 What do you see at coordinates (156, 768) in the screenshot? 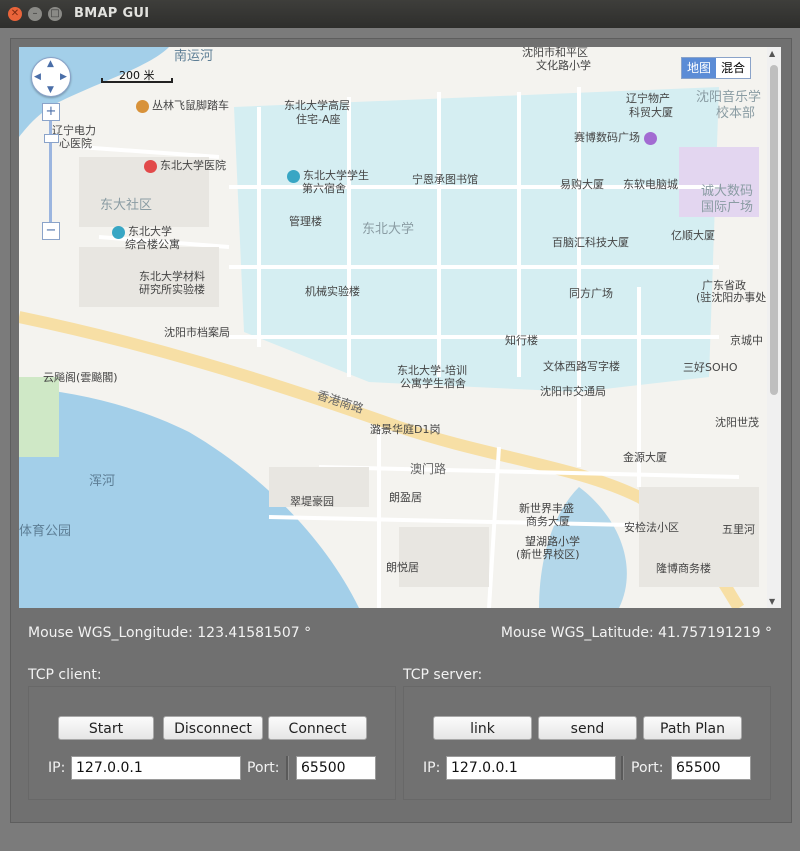
I see `client-ip-field: 127.0.0.1` at bounding box center [156, 768].